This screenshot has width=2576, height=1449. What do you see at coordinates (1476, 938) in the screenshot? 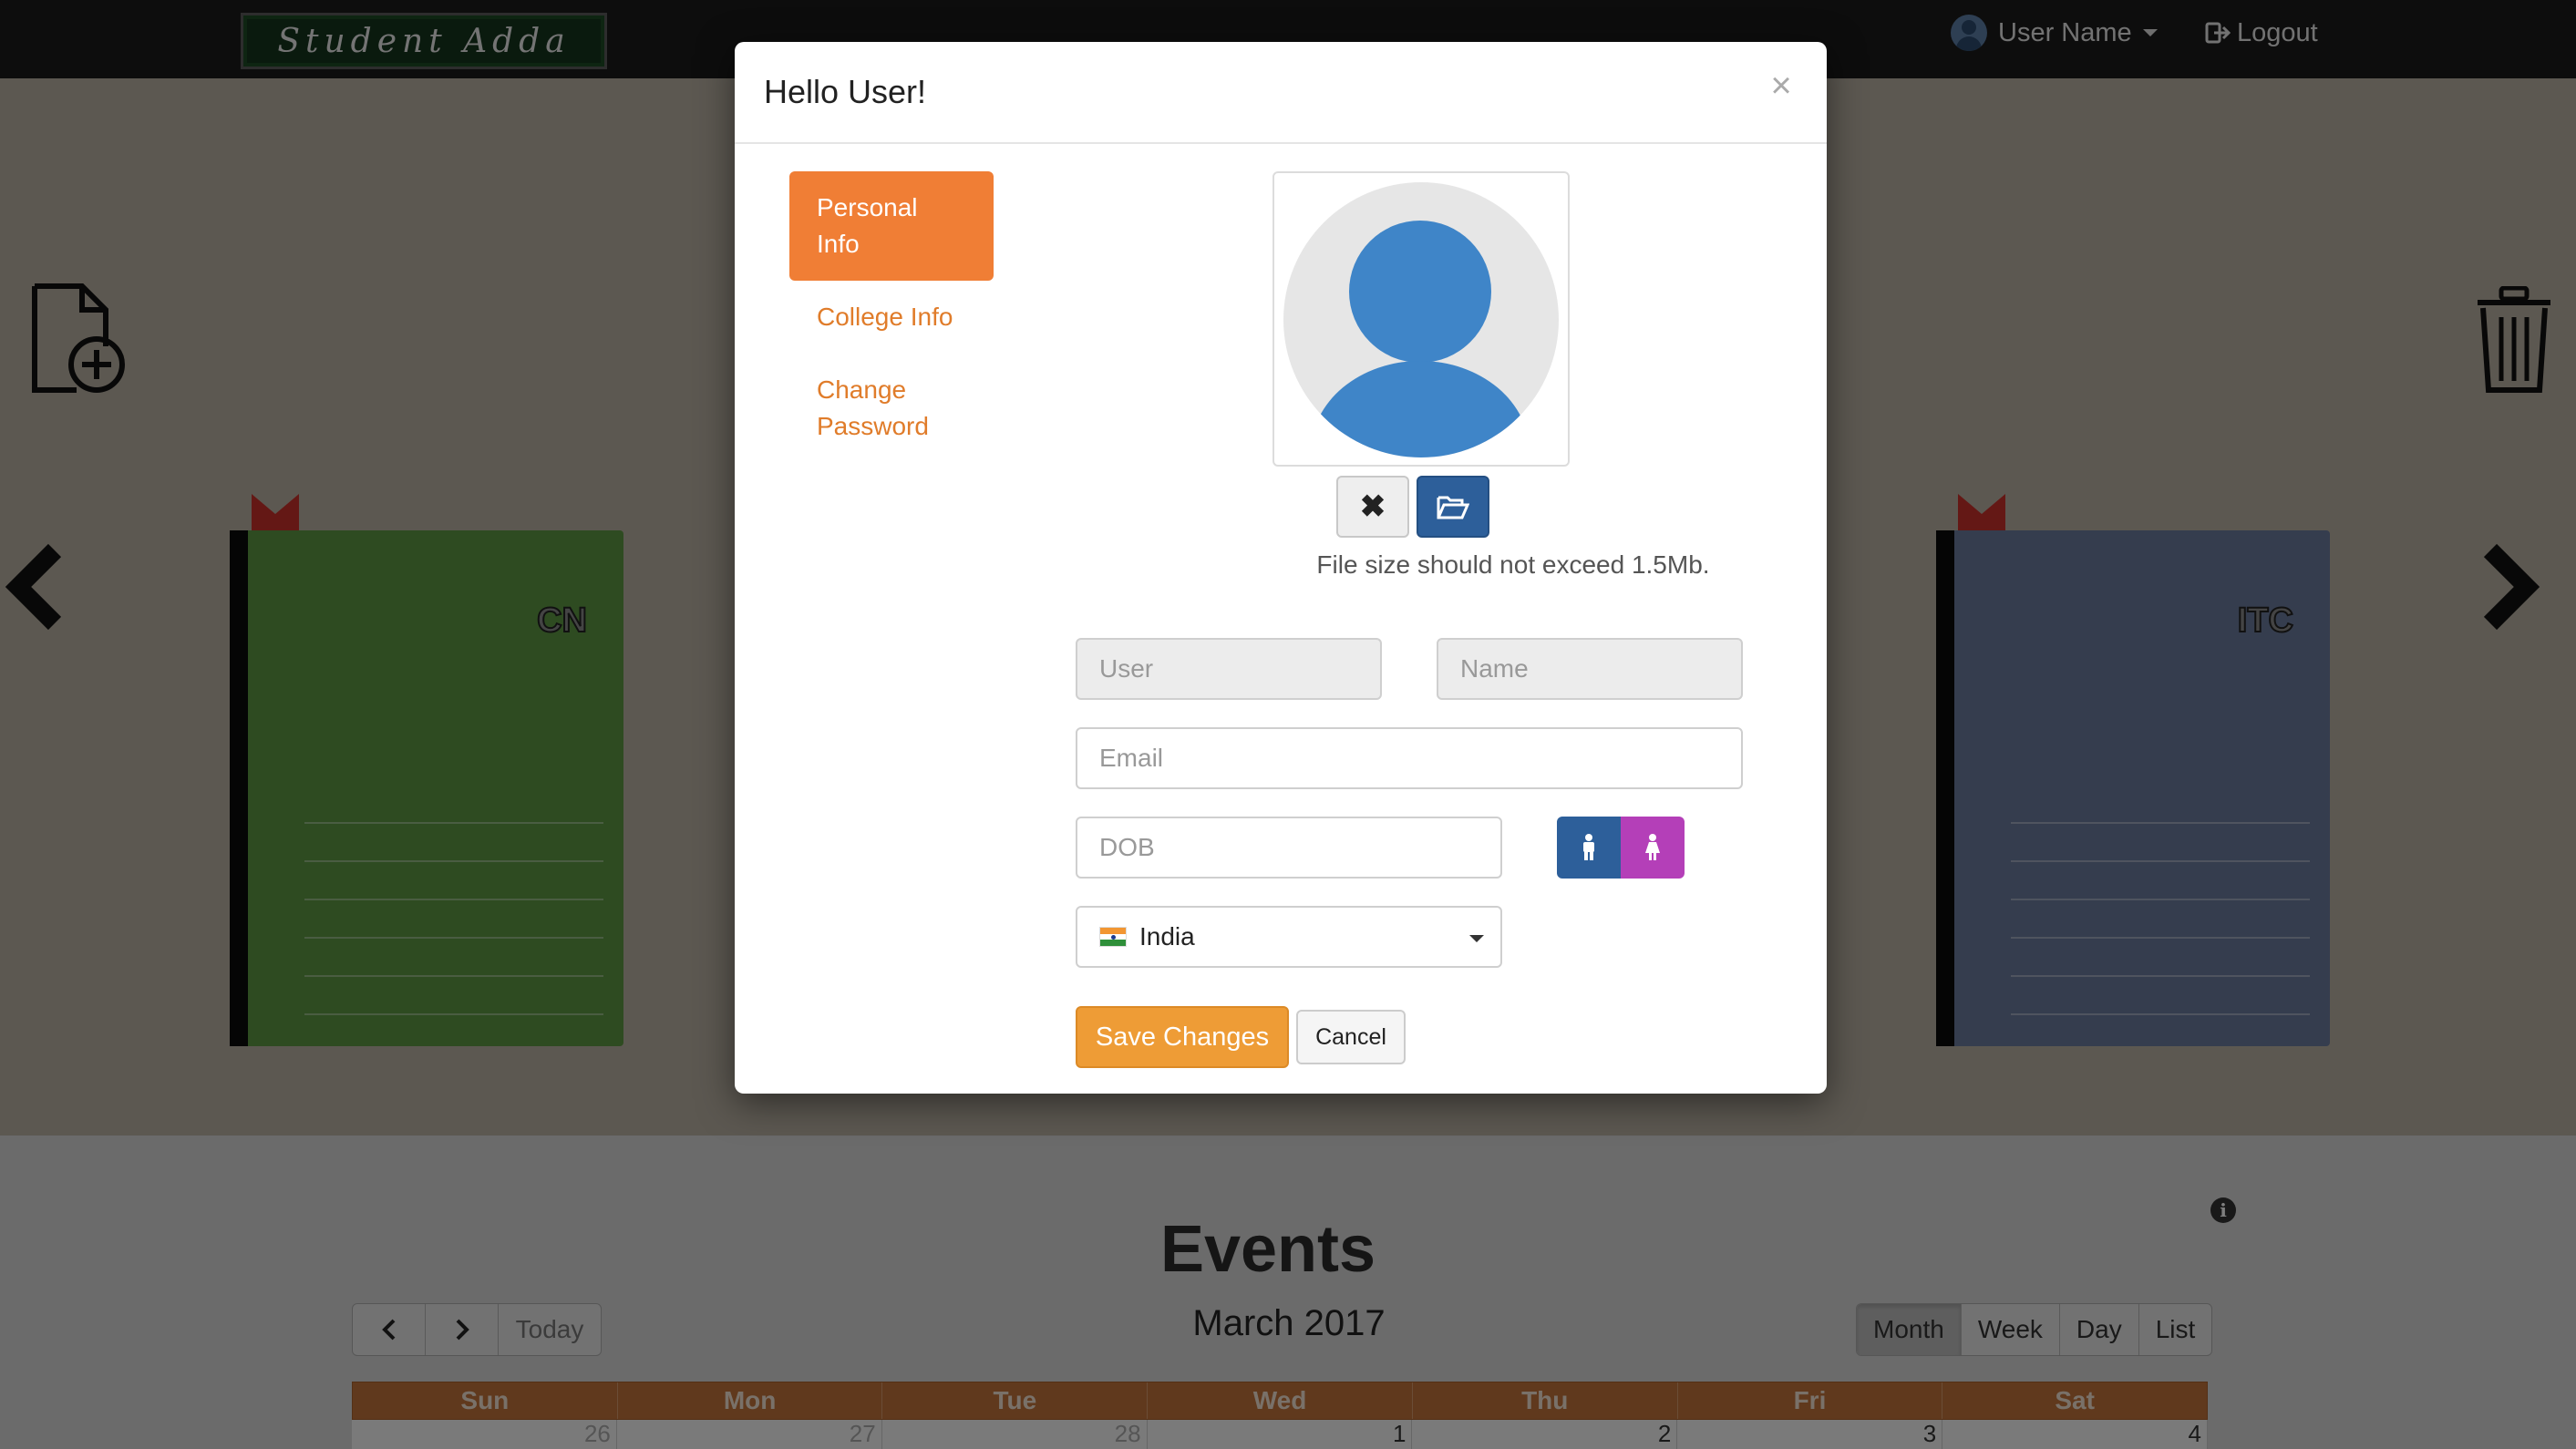
I see `chevron-down-icon` at bounding box center [1476, 938].